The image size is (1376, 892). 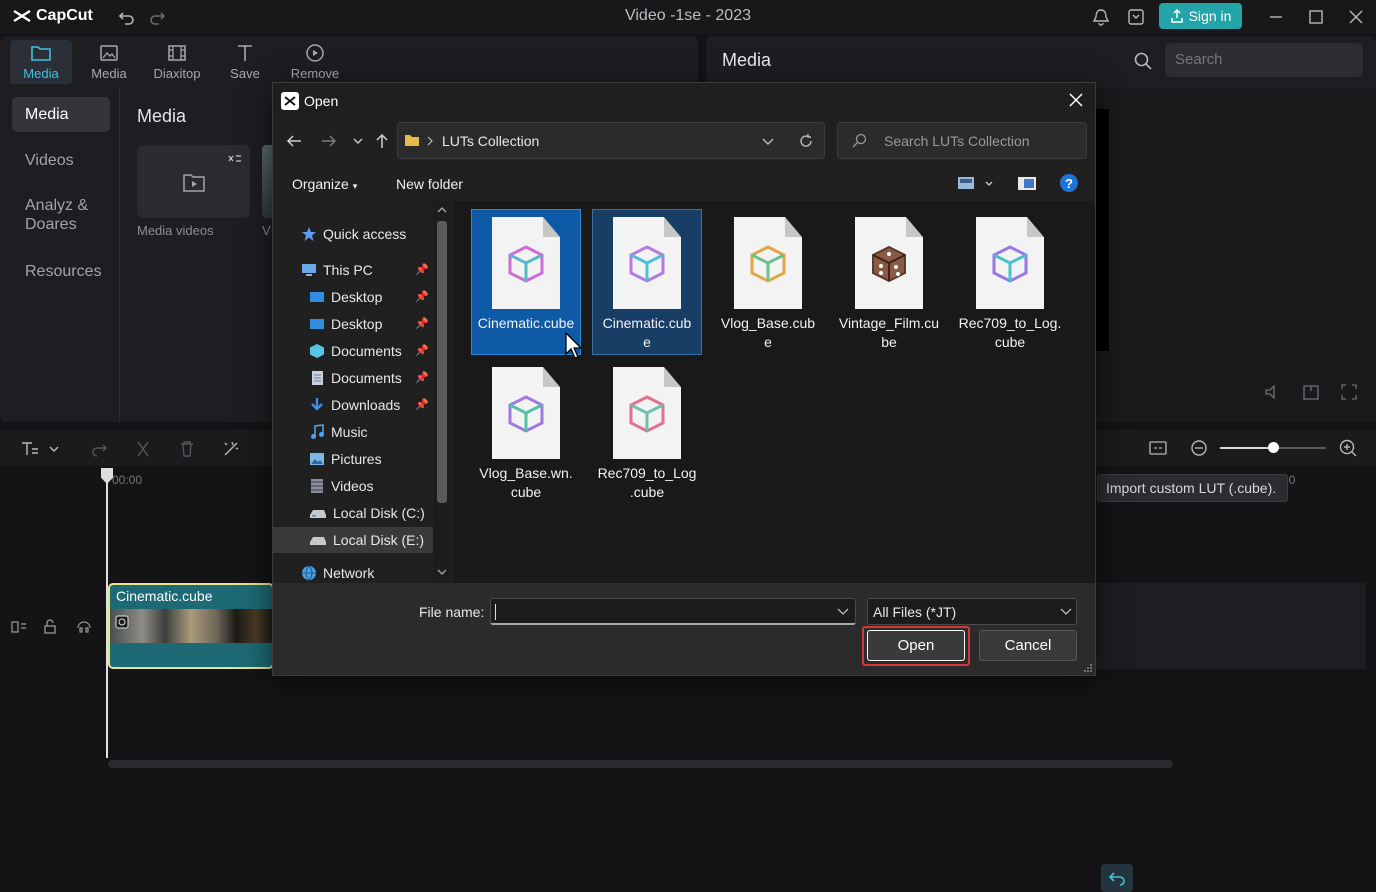 I want to click on open-button: Open, so click(x=916, y=645).